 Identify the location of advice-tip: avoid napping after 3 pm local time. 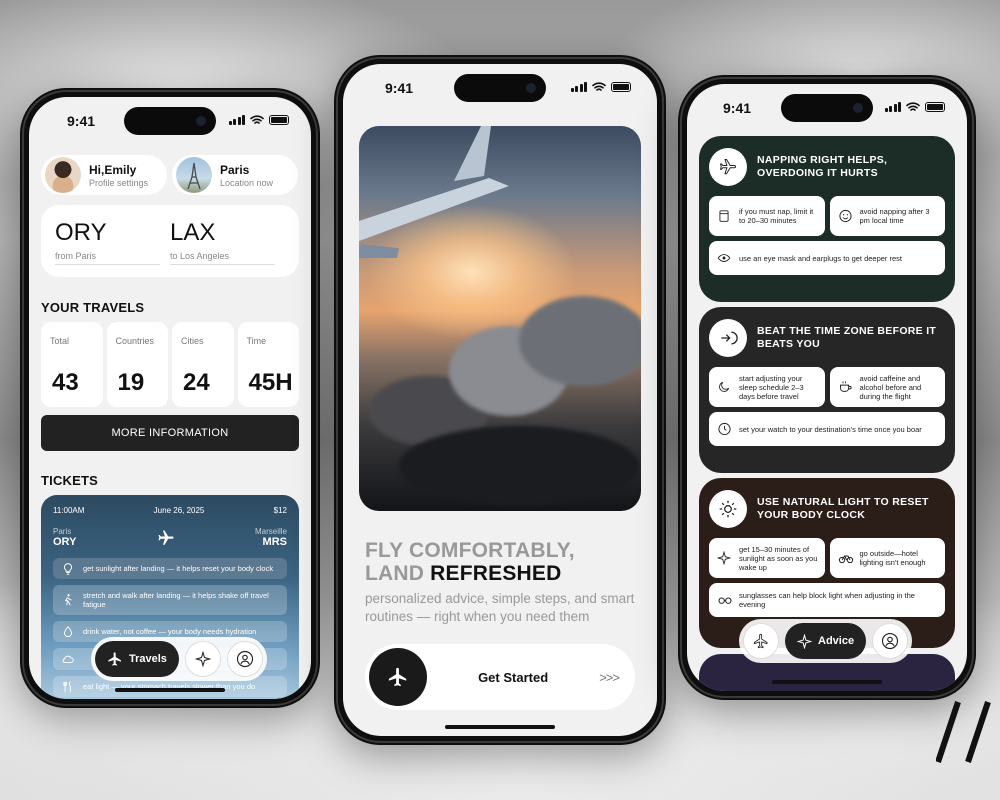
(887, 216).